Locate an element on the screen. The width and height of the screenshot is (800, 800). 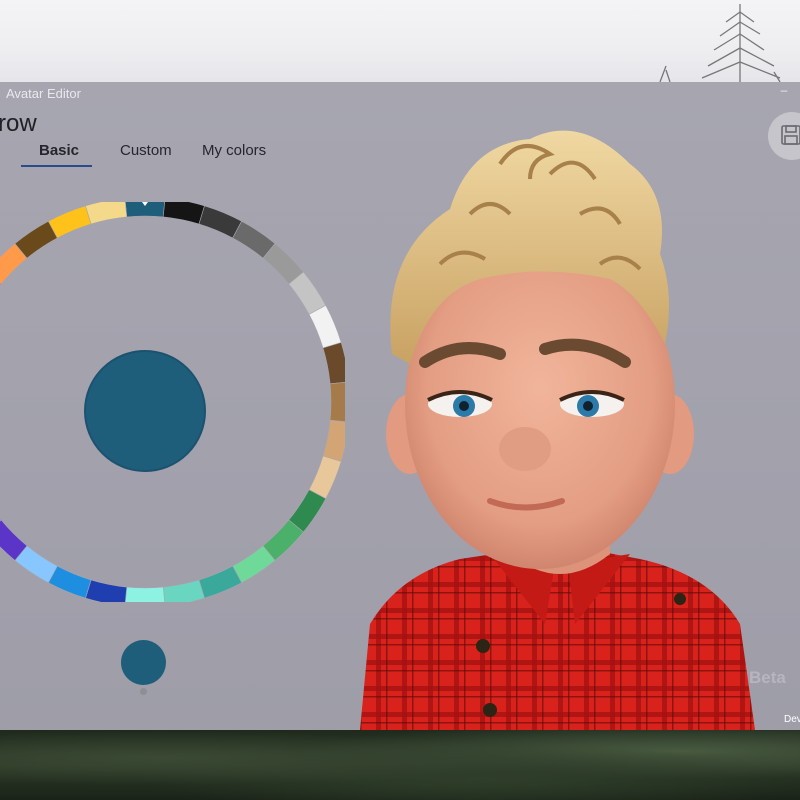
selected-tab-indicator is located at coordinates (56, 166).